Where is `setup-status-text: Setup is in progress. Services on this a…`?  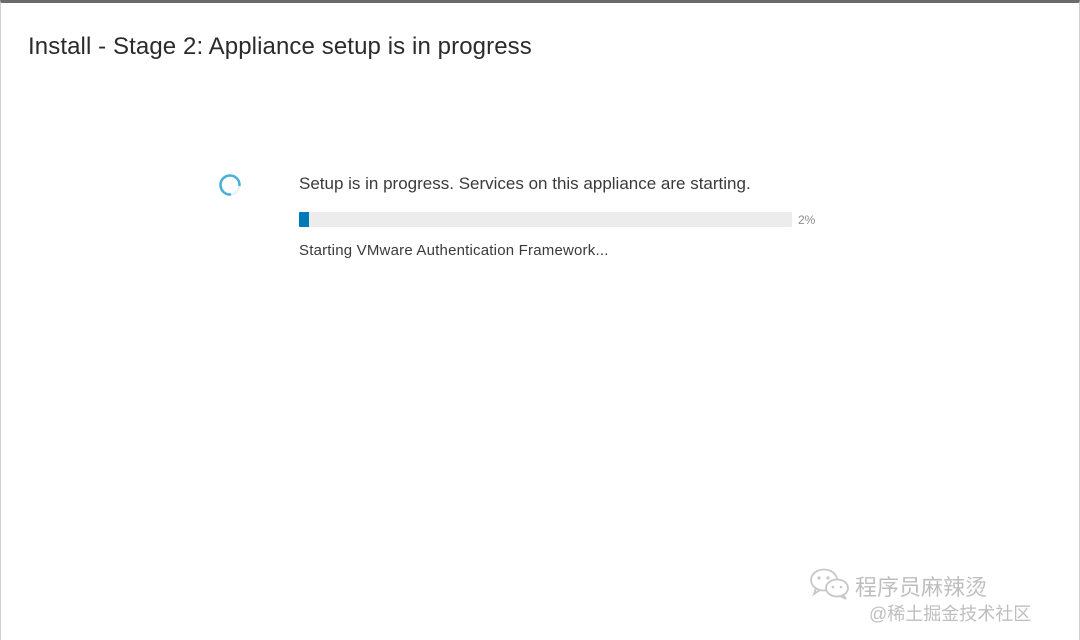
setup-status-text: Setup is in progress. Services on this a… is located at coordinates (525, 183).